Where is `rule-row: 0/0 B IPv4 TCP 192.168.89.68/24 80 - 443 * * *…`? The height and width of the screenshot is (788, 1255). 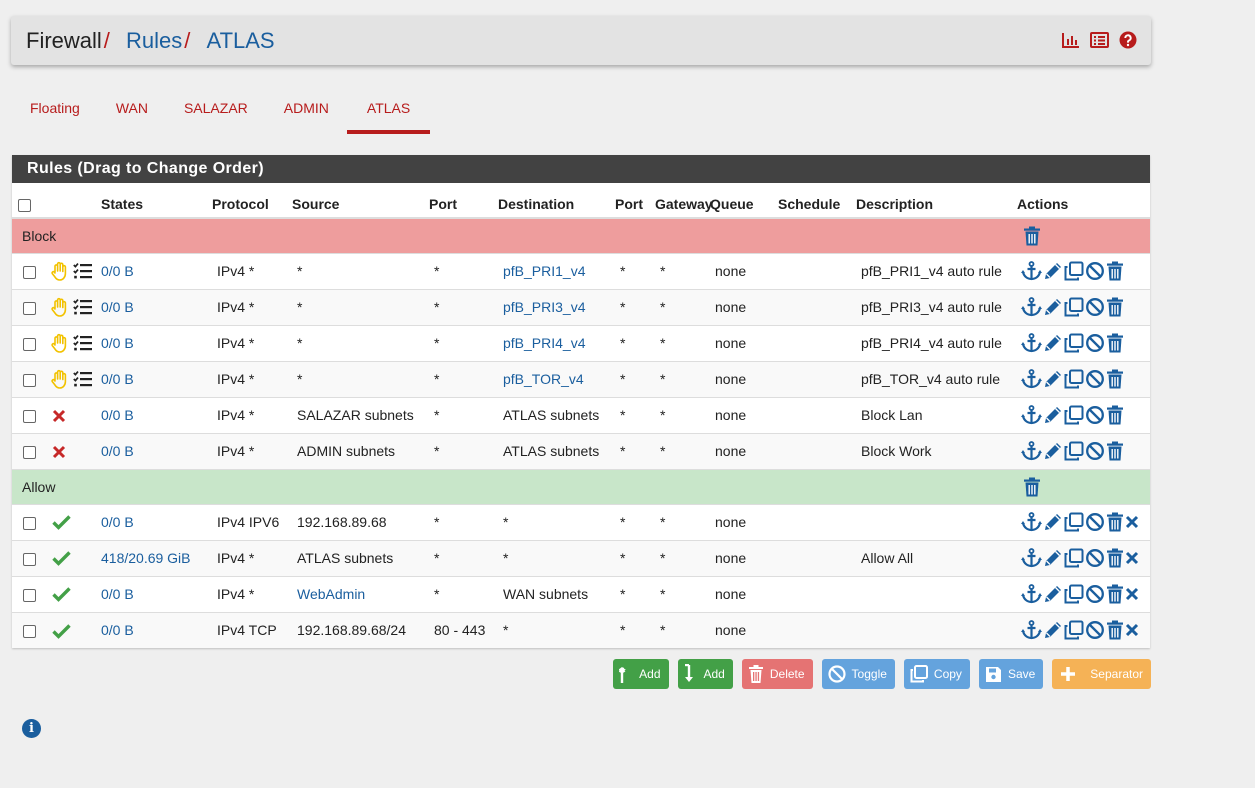 rule-row: 0/0 B IPv4 TCP 192.168.89.68/24 80 - 443 * * *… is located at coordinates (581, 629).